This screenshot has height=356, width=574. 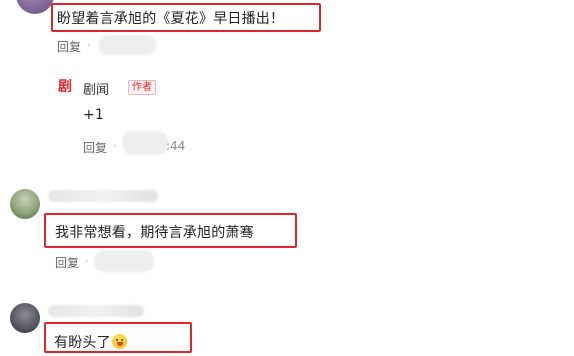 I want to click on author-badge-icon: 剧, so click(x=65, y=87).